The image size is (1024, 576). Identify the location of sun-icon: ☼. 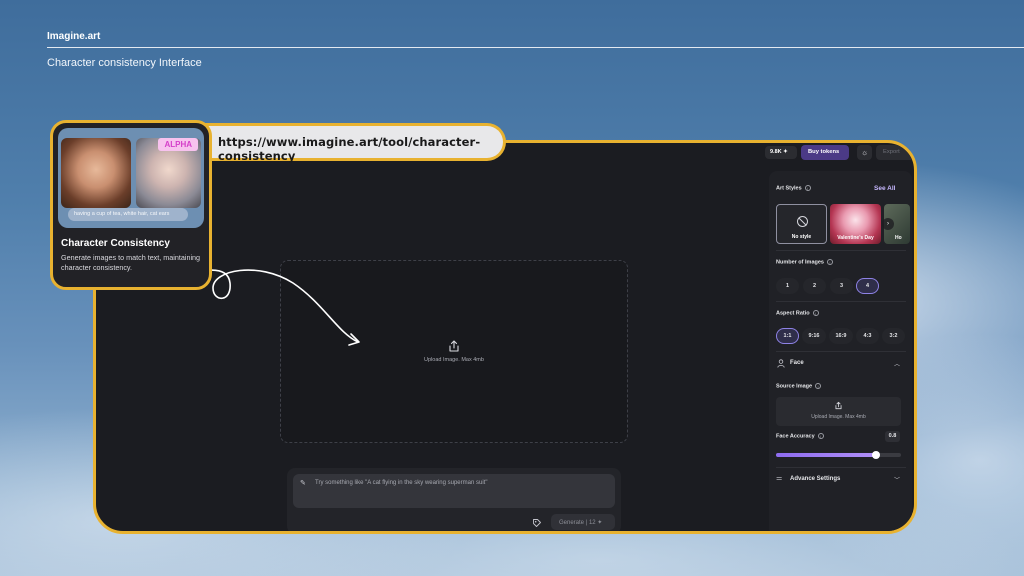
(864, 152).